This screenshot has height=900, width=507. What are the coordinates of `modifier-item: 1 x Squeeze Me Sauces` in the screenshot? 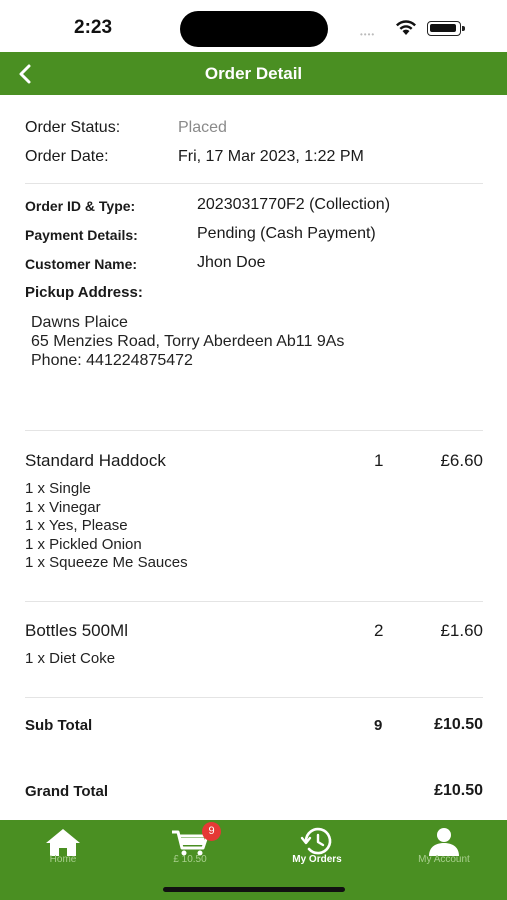 It's located at (106, 562).